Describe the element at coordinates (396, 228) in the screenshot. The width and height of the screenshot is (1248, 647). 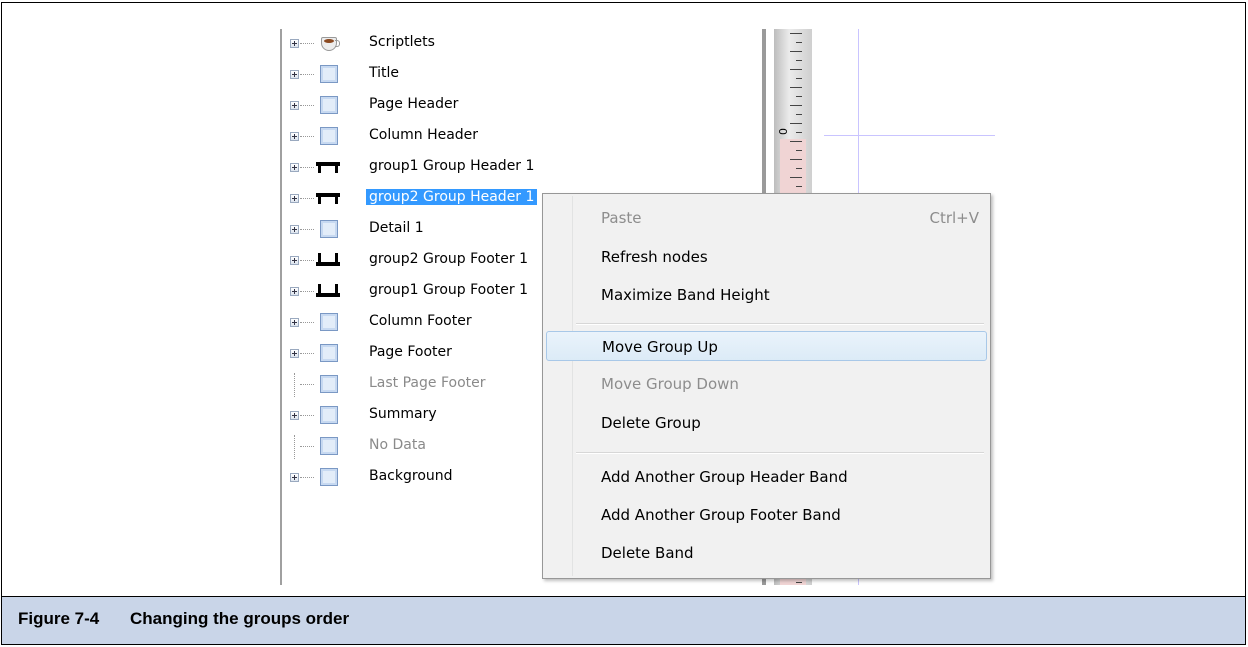
I see `tree-node-label: Detail 1` at that location.